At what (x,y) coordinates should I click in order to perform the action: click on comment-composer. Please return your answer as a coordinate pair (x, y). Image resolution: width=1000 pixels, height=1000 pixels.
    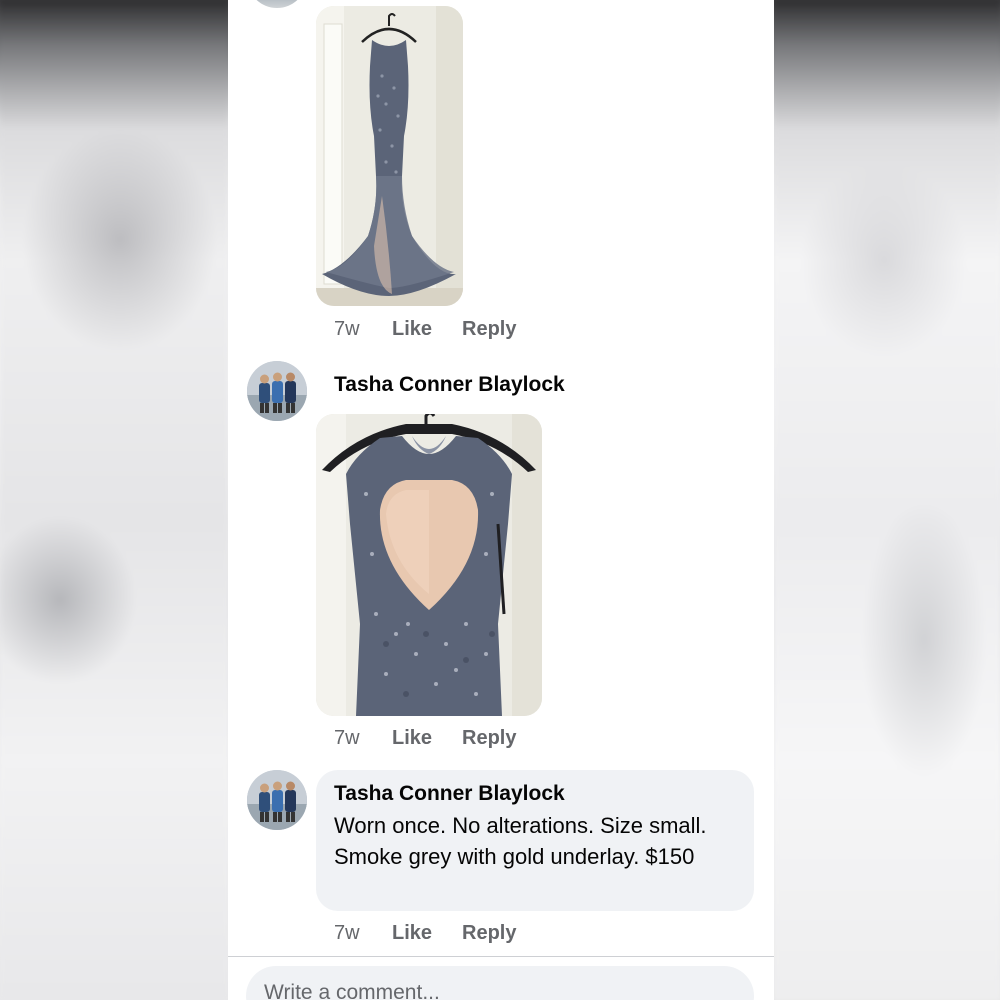
    Looking at the image, I should click on (500, 983).